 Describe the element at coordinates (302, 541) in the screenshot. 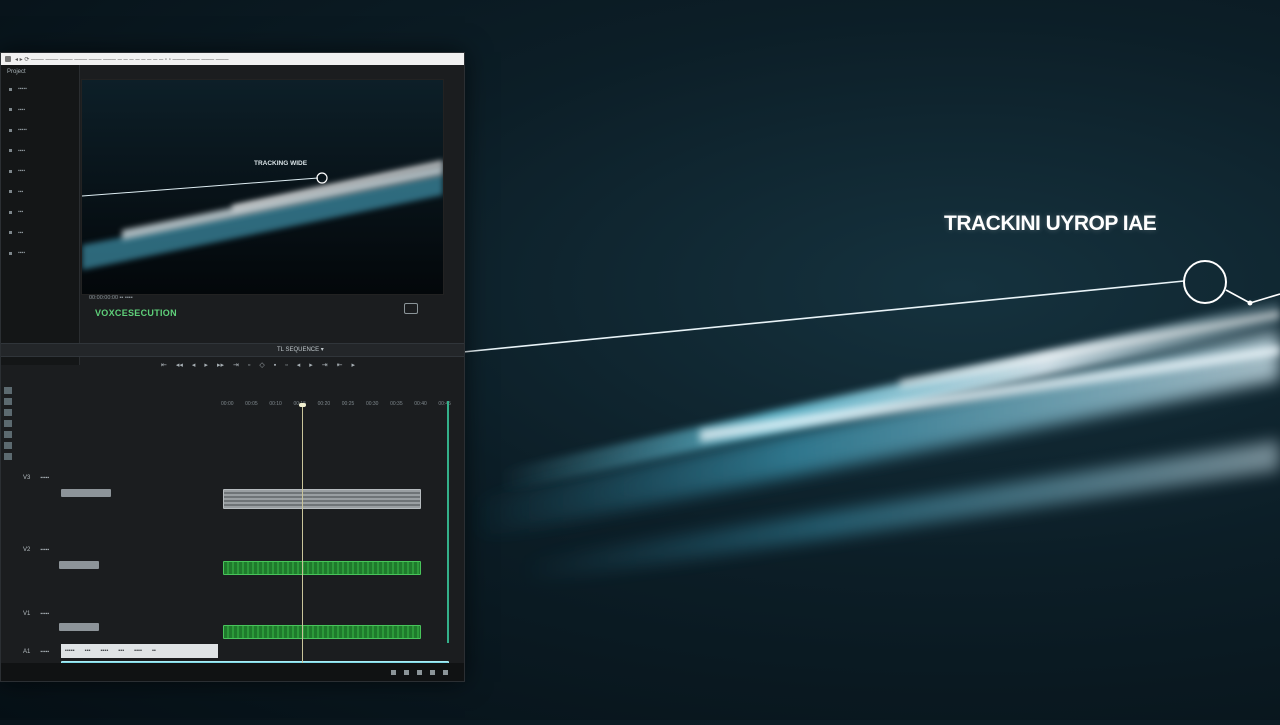

I see `playhead` at that location.